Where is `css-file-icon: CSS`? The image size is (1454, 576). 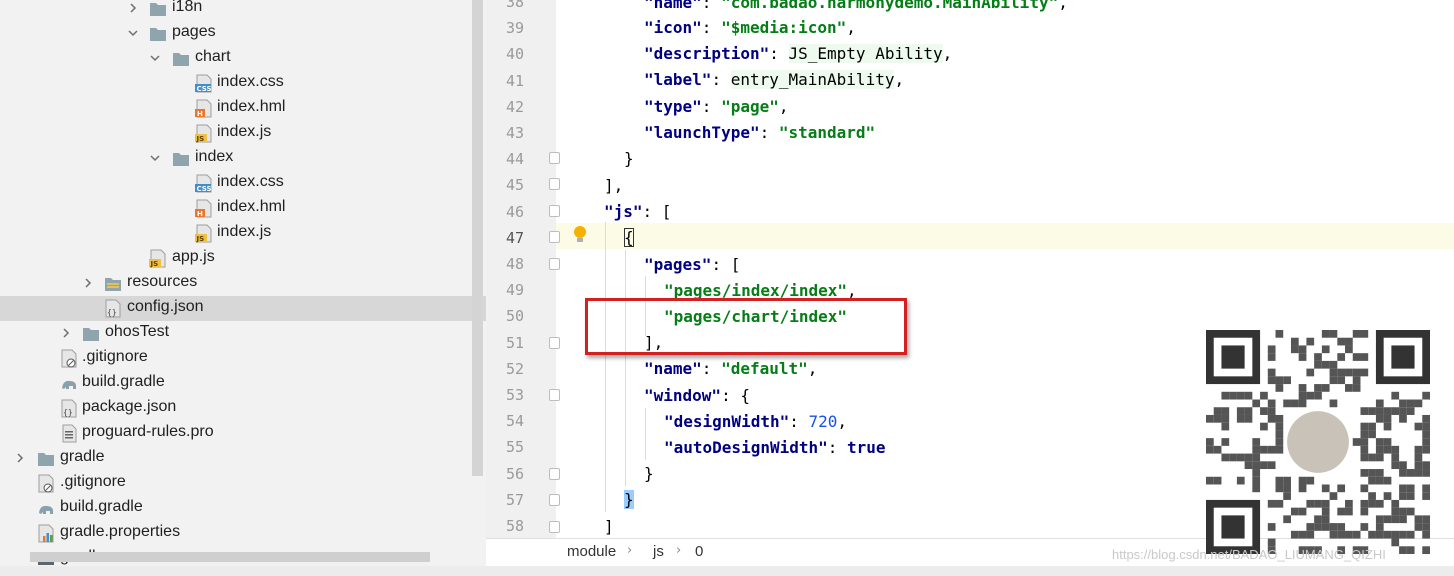
css-file-icon: CSS is located at coordinates (203, 183).